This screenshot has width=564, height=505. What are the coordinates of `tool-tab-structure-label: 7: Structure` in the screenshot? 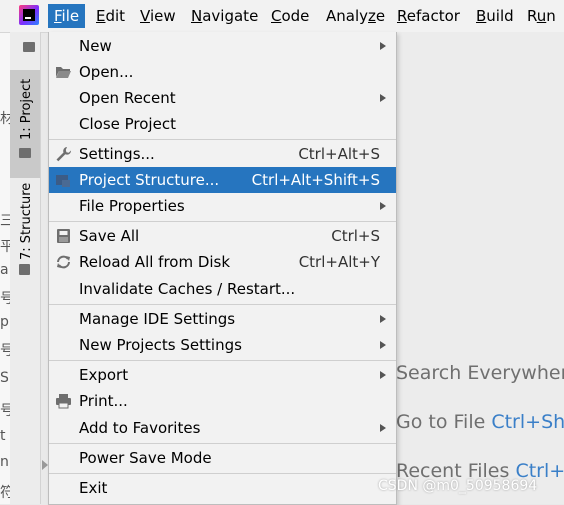 It's located at (26, 221).